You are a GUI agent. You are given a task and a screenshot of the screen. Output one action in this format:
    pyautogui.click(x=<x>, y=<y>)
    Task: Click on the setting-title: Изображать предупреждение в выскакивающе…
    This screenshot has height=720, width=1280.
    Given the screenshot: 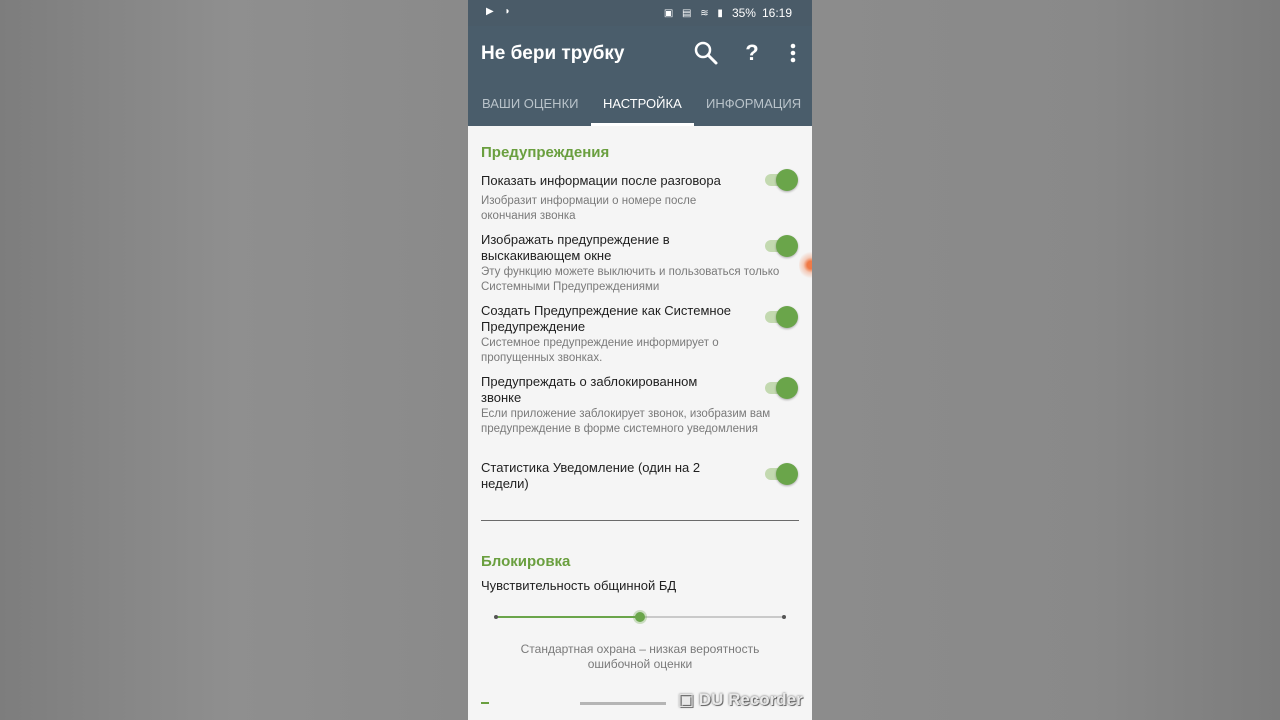 What is the action you would take?
    pyautogui.click(x=575, y=247)
    